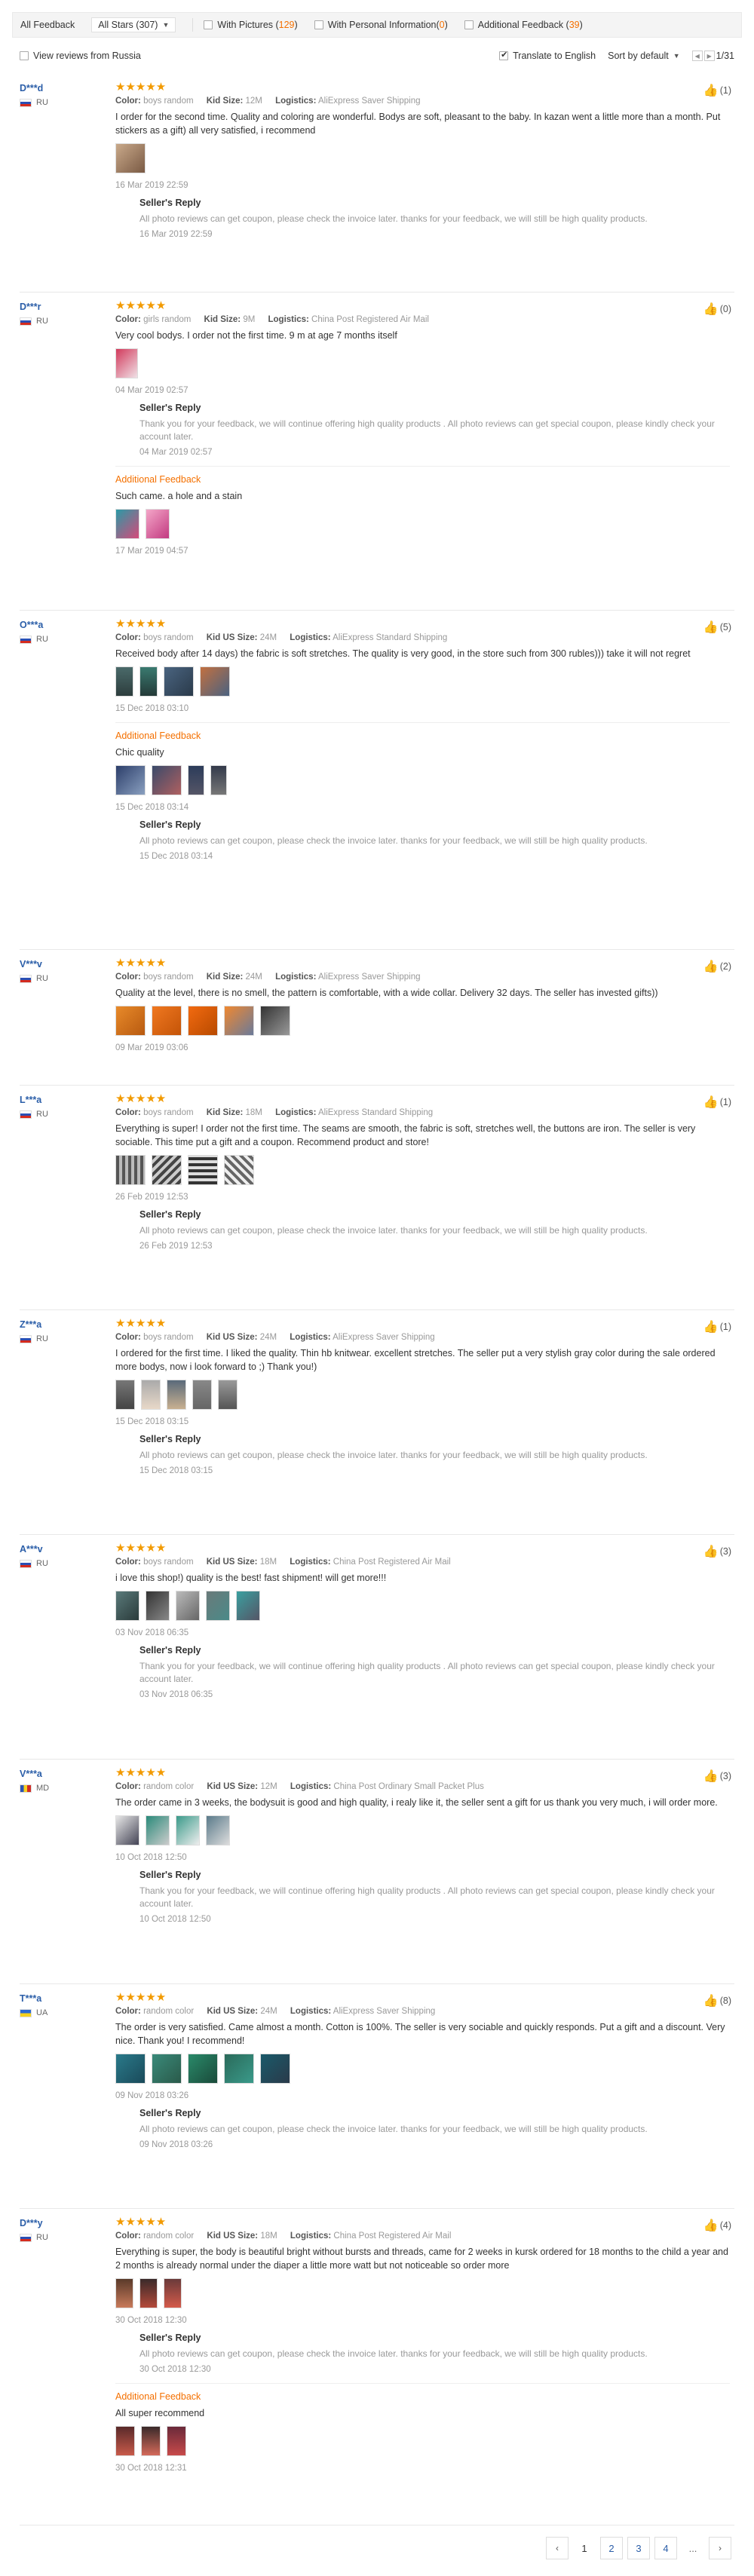 The width and height of the screenshot is (754, 2576). What do you see at coordinates (80, 56) in the screenshot?
I see `view-russia-filter: View reviews from Russia` at bounding box center [80, 56].